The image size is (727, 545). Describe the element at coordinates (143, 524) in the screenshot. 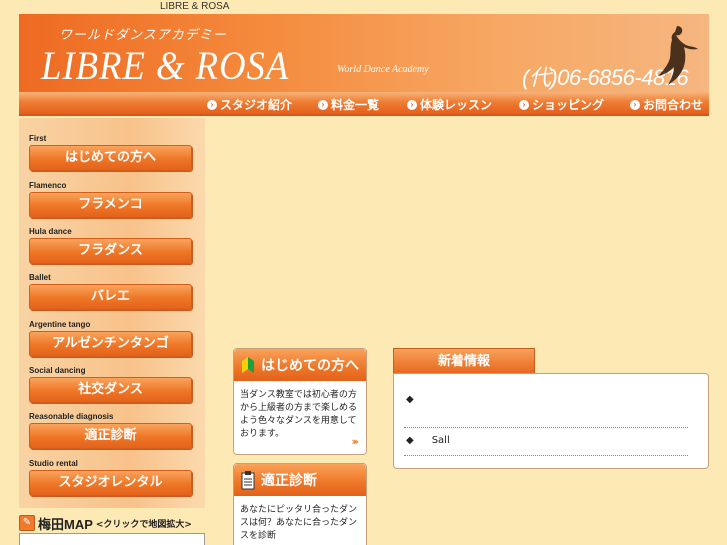

I see `map-note: <クリックで地図拡大>` at that location.